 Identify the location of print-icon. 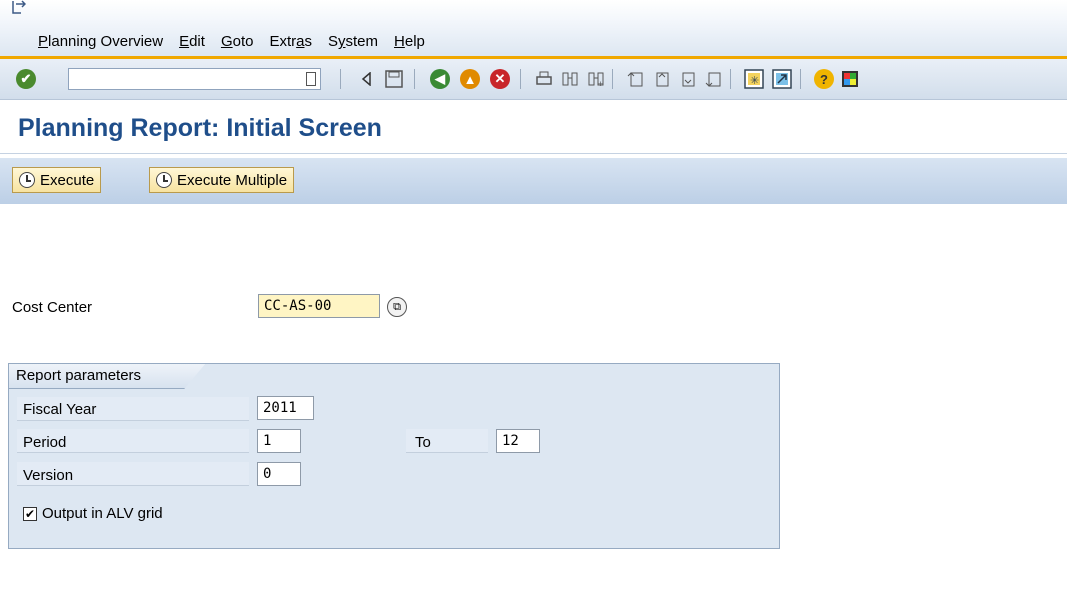
(544, 79).